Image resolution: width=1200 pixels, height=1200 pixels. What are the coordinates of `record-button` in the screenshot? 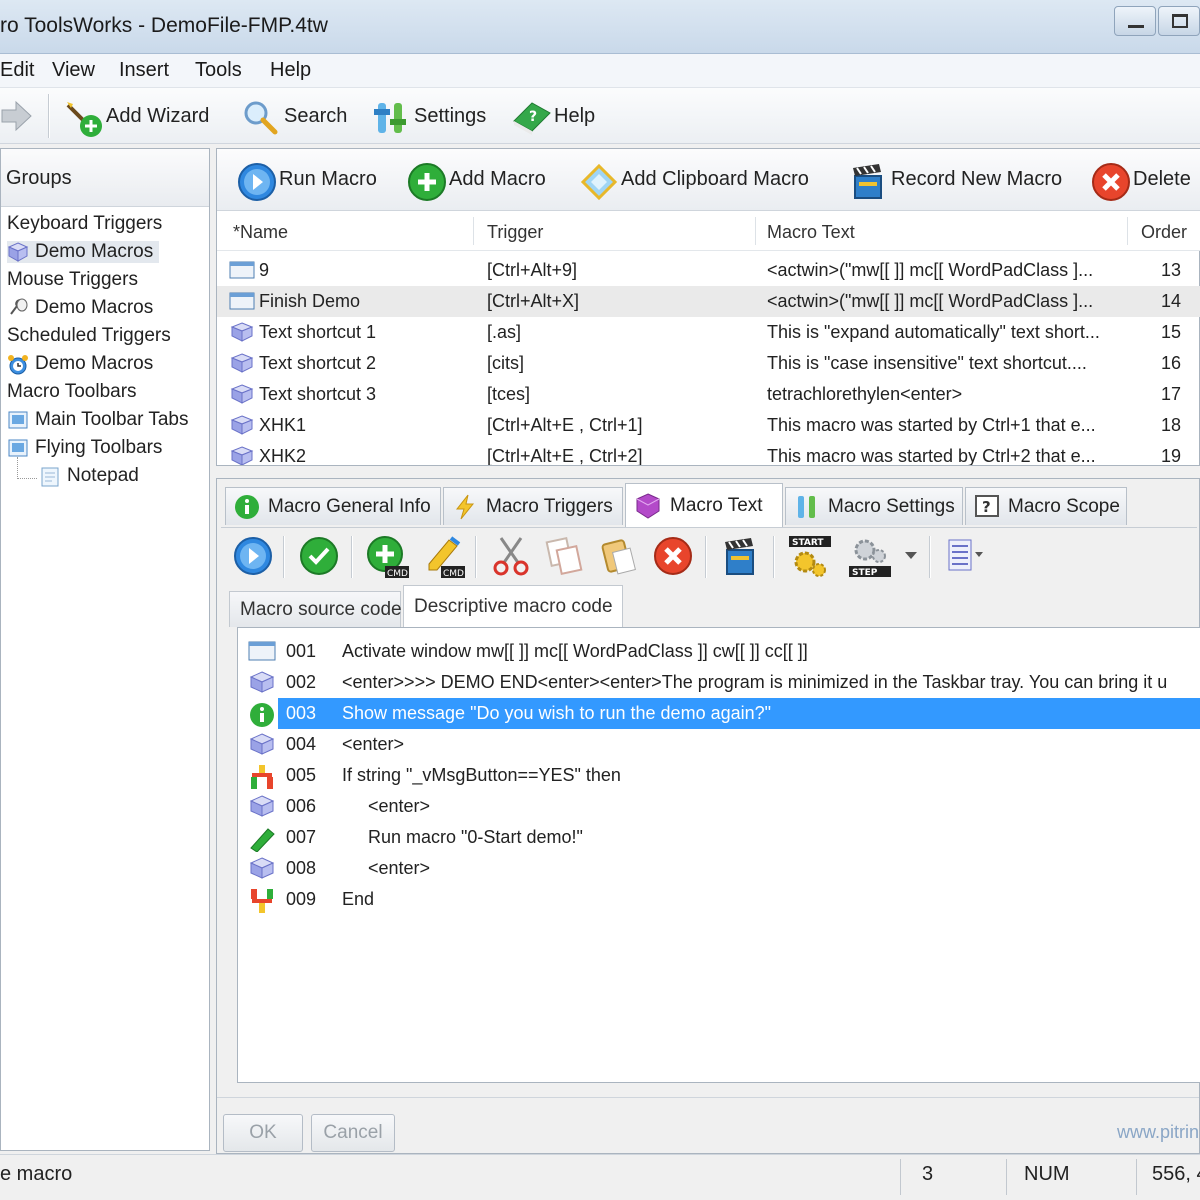 It's located at (741, 556).